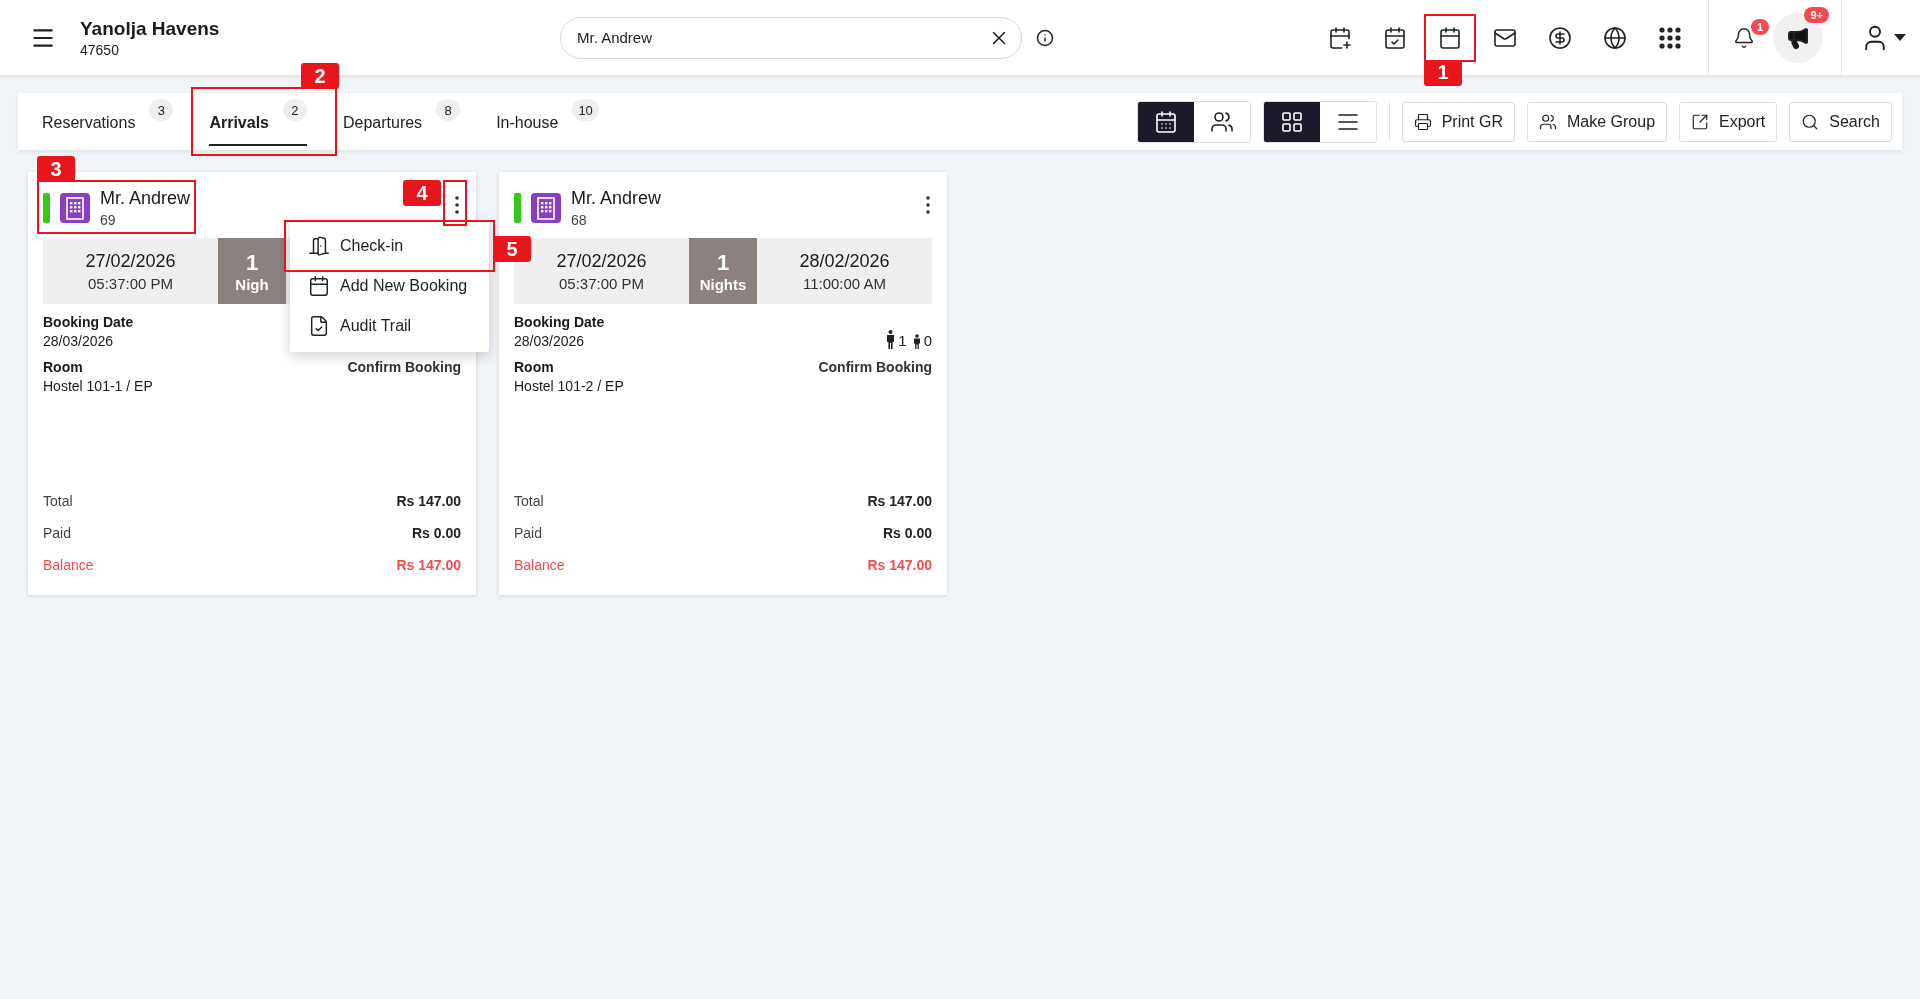  I want to click on count-badge: 3, so click(161, 110).